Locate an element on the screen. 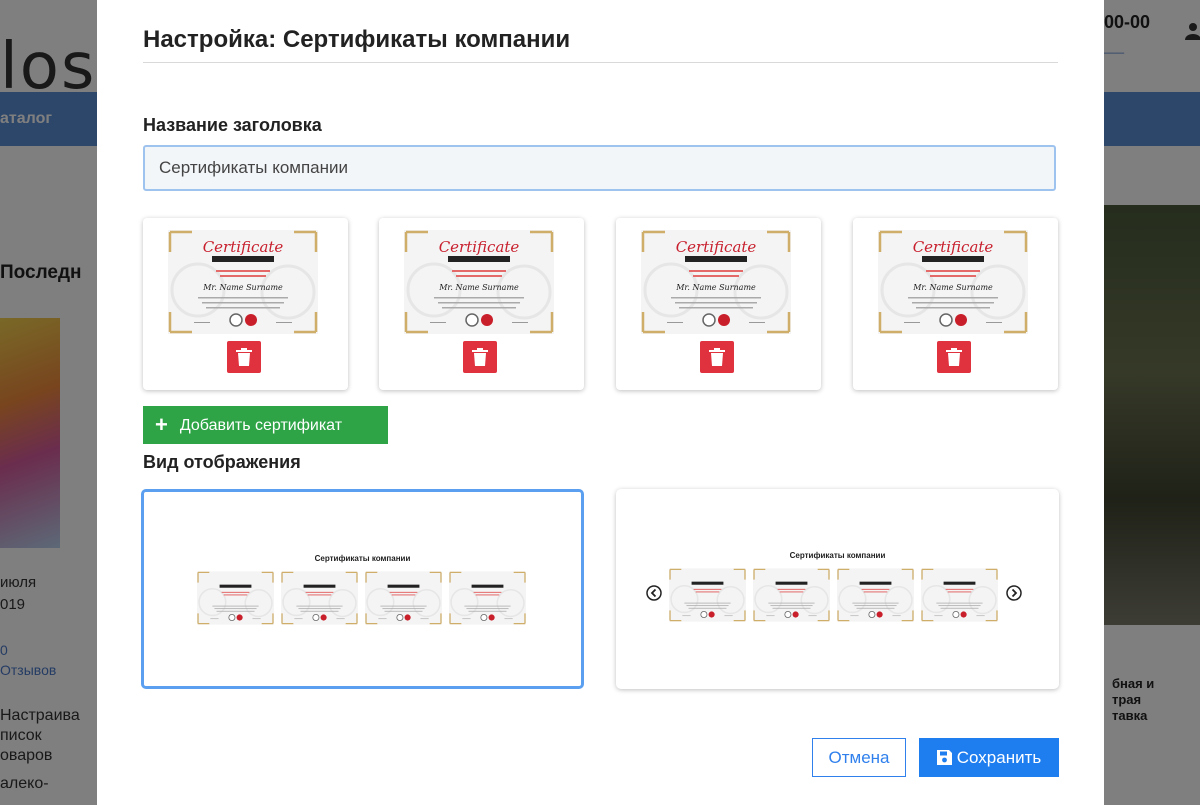  arrow-right-icon is located at coordinates (1014, 593).